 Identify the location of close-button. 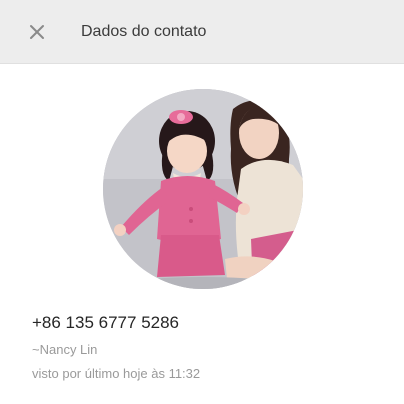
(37, 32).